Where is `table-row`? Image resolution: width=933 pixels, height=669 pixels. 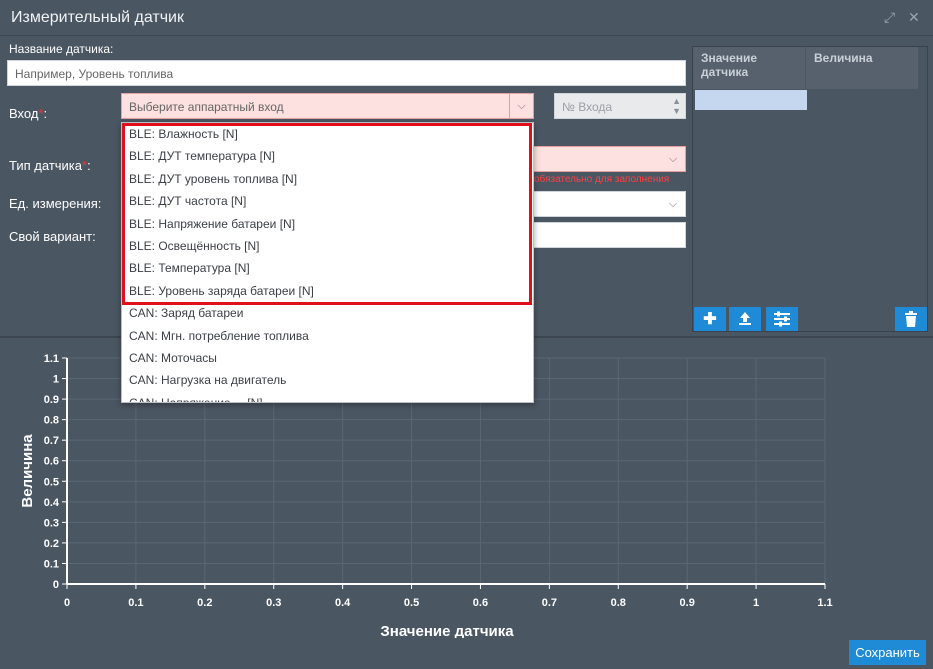
table-row is located at coordinates (751, 100).